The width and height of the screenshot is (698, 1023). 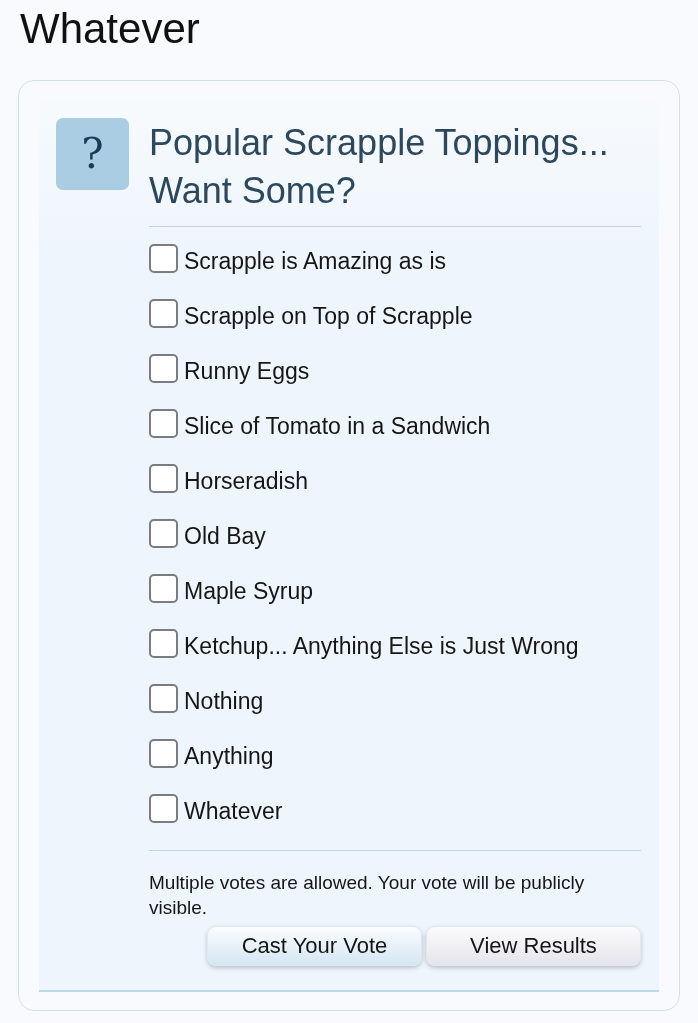 What do you see at coordinates (328, 316) in the screenshot?
I see `option-label: Scrapple on Top of Scrapple` at bounding box center [328, 316].